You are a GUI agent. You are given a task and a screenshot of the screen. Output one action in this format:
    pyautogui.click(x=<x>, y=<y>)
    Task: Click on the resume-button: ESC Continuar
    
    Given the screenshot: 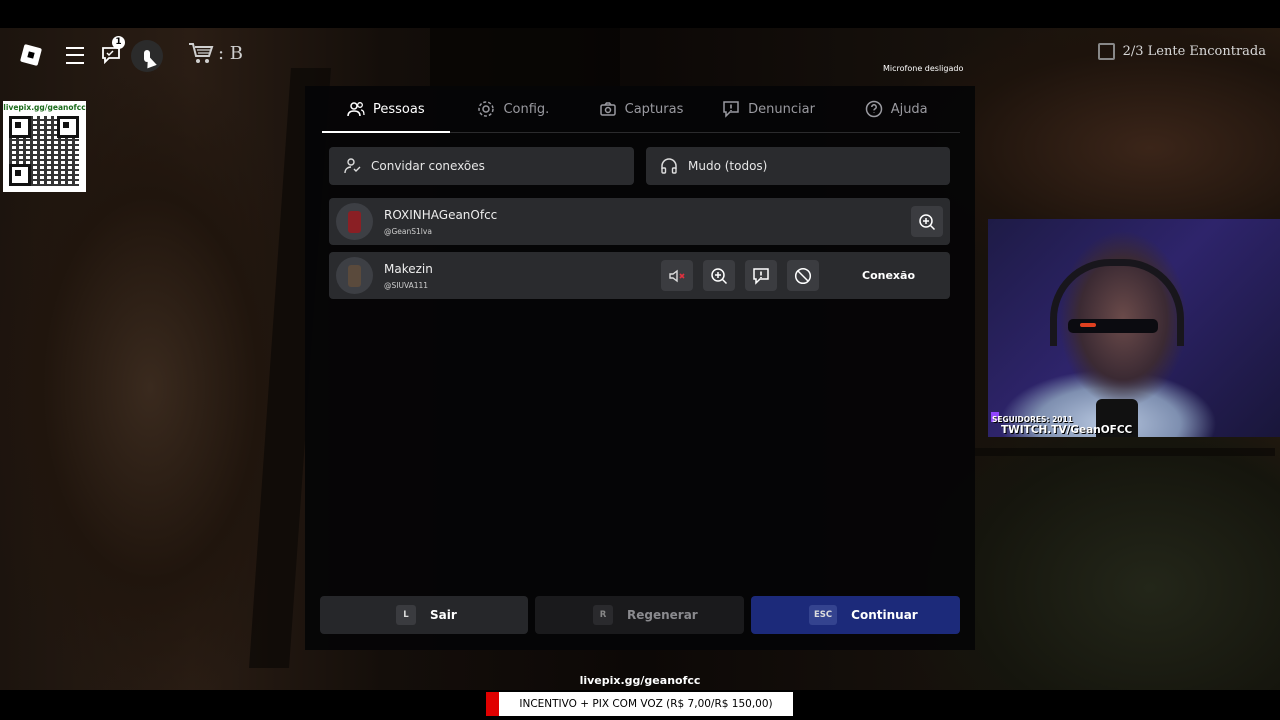 What is the action you would take?
    pyautogui.click(x=855, y=615)
    